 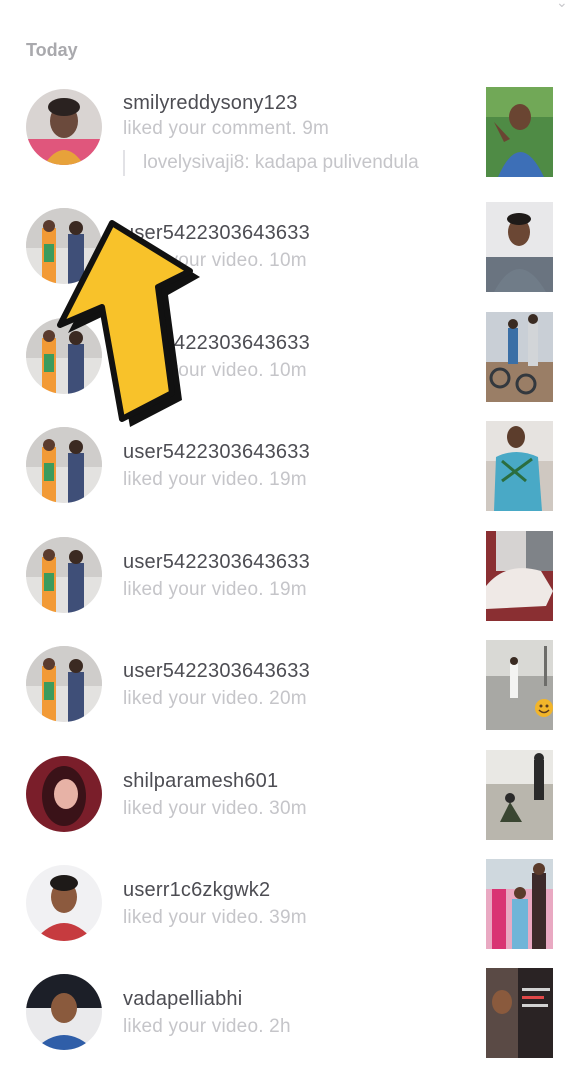 What do you see at coordinates (271, 163) in the screenshot?
I see `comment-reply-text: lovelysivaji8: kadapa pulivendula` at bounding box center [271, 163].